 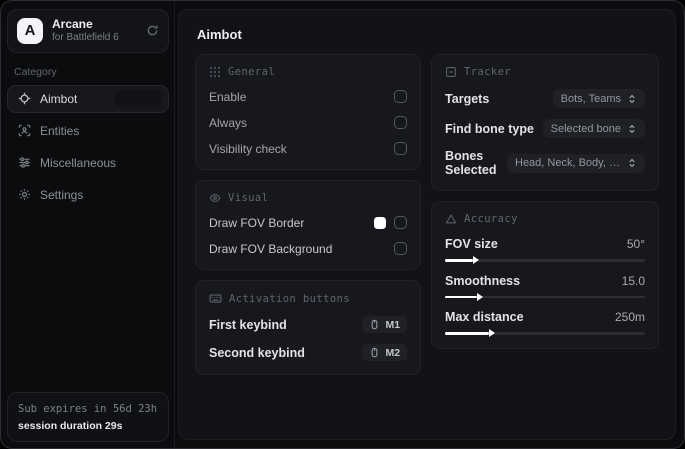 I want to click on keybind-value: M1, so click(x=393, y=324).